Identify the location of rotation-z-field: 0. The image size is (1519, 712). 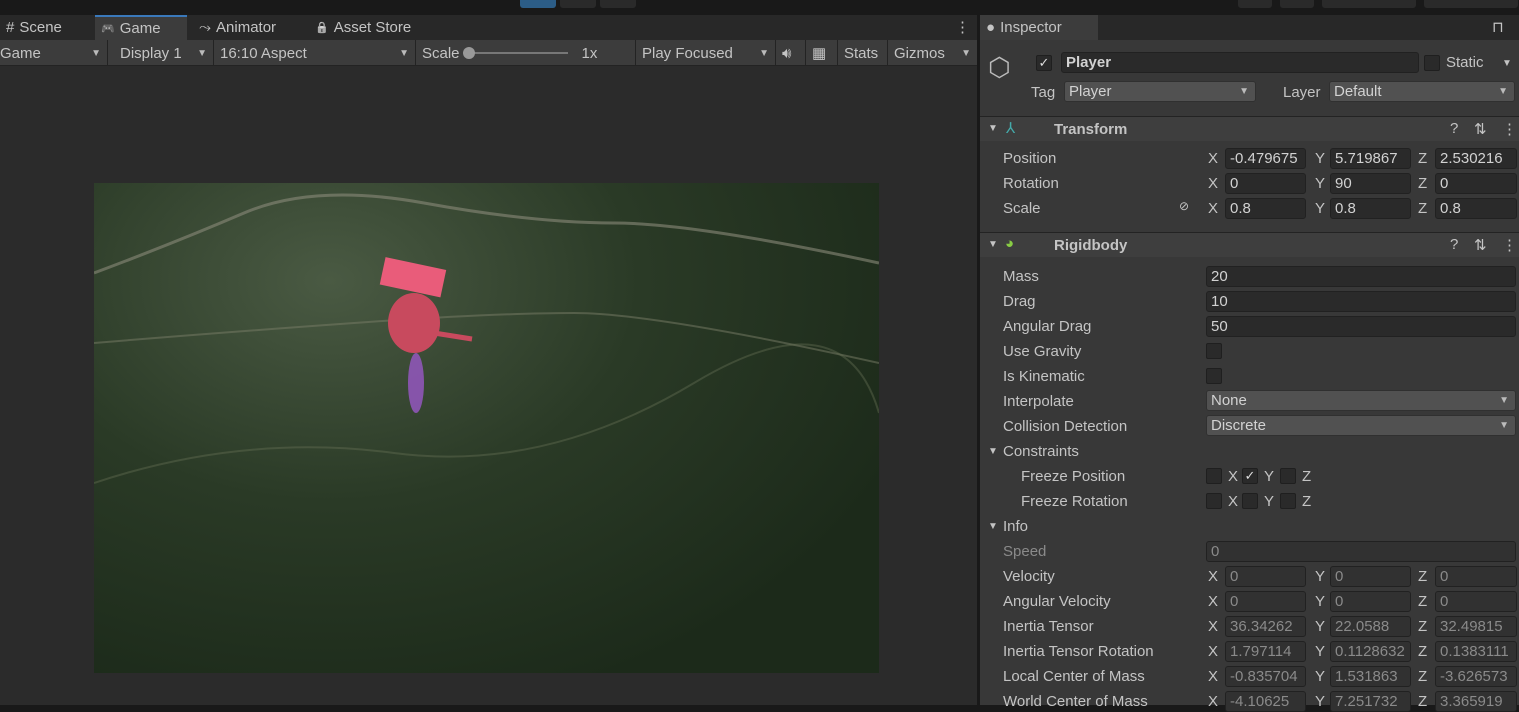
(1476, 183).